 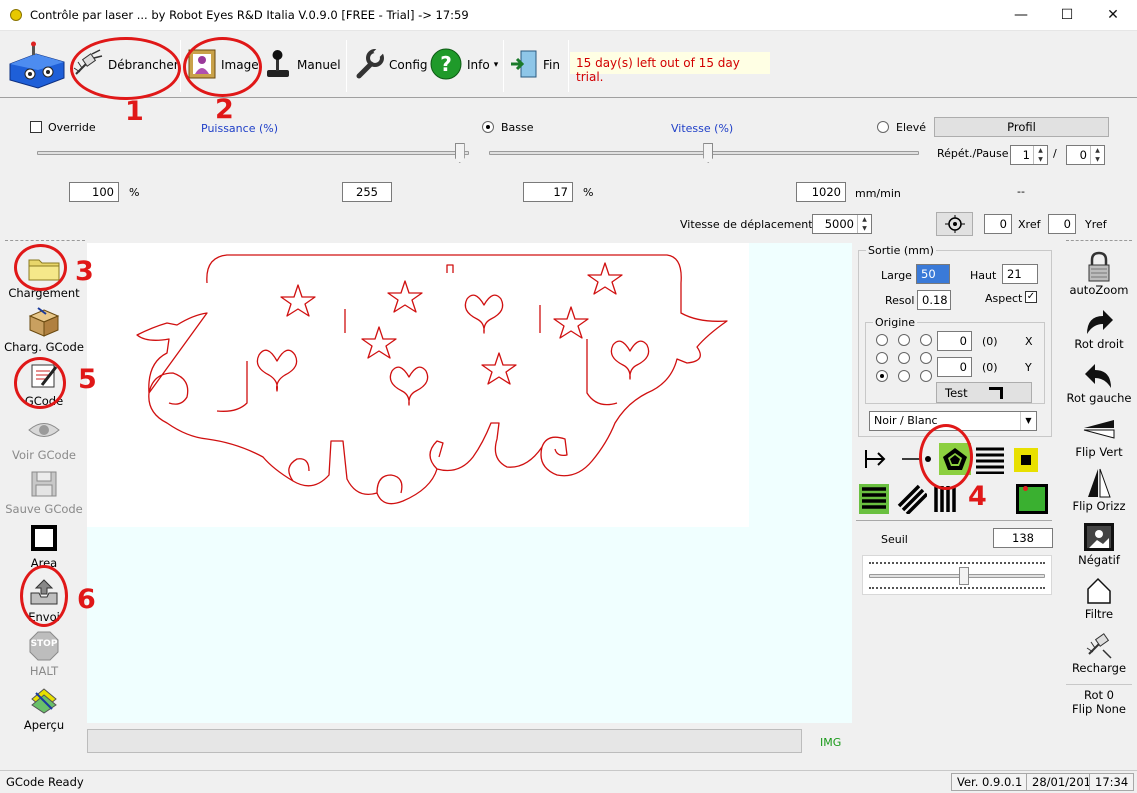 I want to click on test-button: Test, so click(x=984, y=392).